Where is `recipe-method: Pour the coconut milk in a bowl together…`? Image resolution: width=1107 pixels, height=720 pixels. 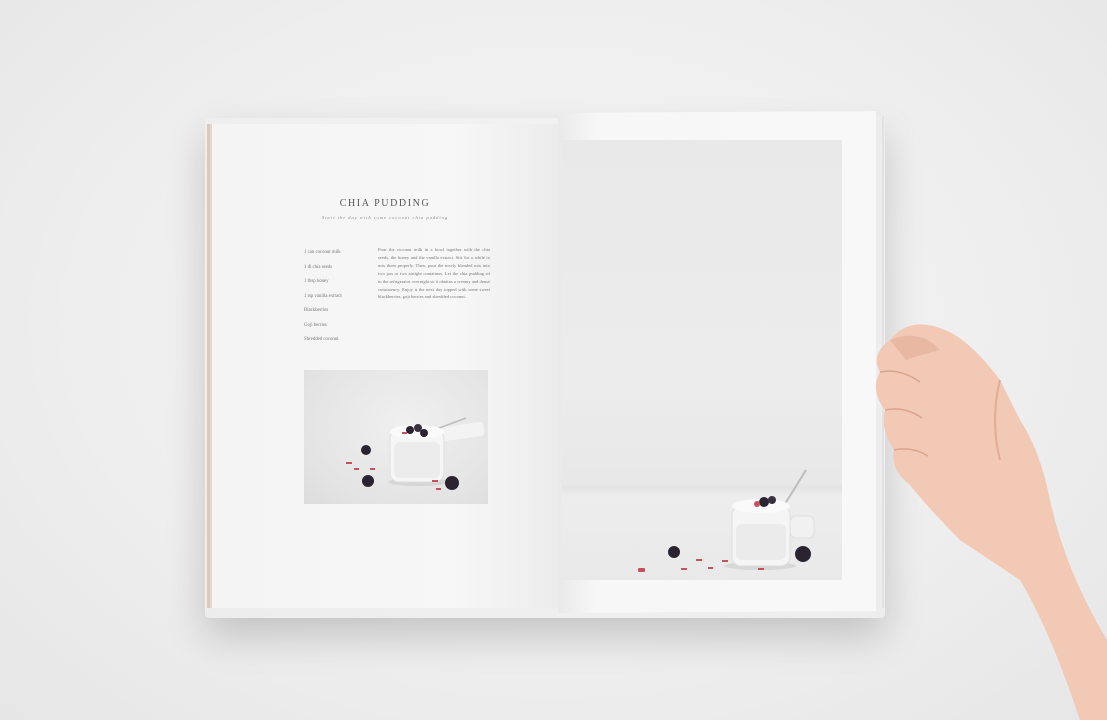 recipe-method: Pour the coconut milk in a bowl together… is located at coordinates (434, 273).